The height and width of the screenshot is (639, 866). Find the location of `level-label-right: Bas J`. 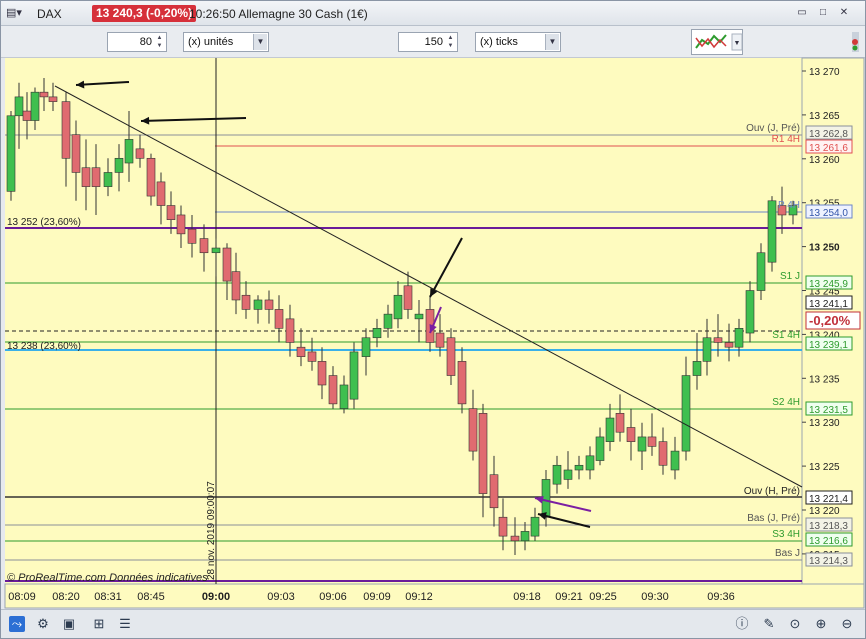

level-label-right: Bas J is located at coordinates (787, 553).